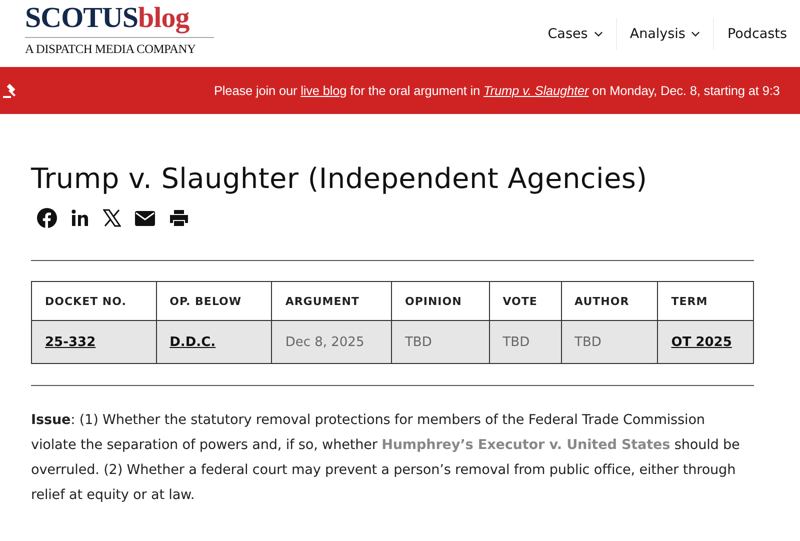  Describe the element at coordinates (575, 34) in the screenshot. I see `nav-link: Cases` at that location.